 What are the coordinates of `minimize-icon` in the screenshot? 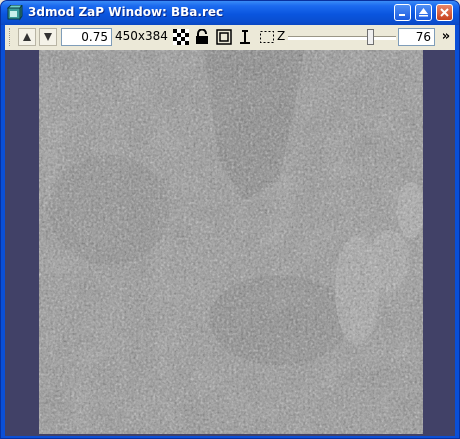 It's located at (402, 15).